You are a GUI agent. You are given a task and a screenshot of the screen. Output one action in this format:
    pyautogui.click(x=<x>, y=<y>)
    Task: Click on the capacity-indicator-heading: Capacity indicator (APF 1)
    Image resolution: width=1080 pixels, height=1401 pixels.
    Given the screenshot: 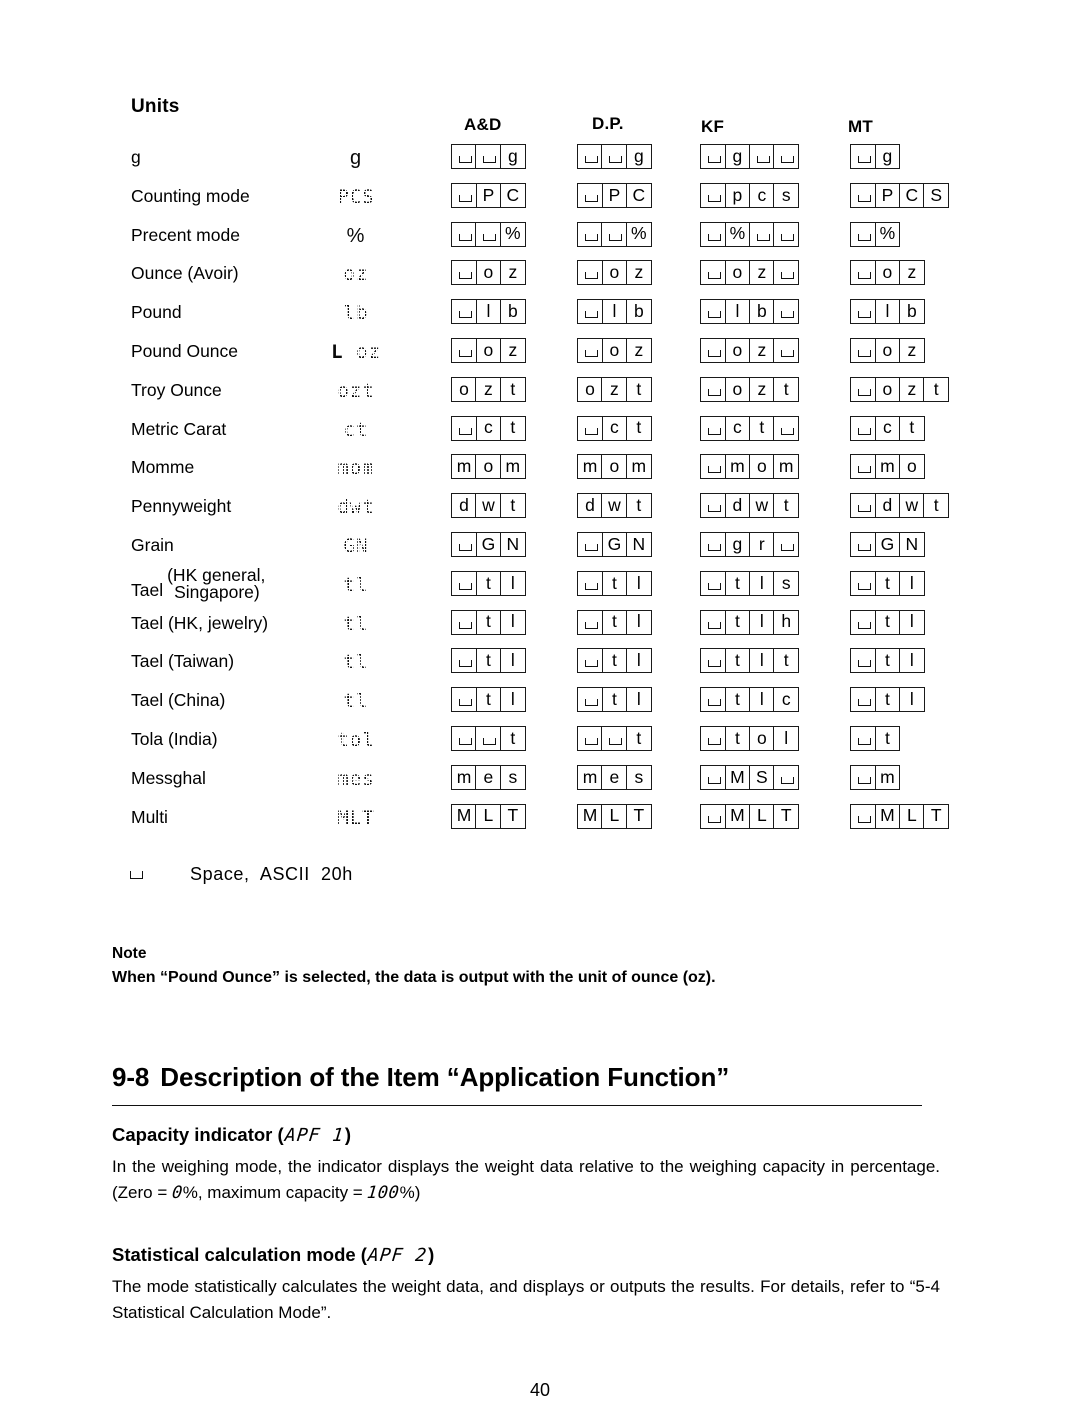 What is the action you would take?
    pyautogui.click(x=231, y=1135)
    